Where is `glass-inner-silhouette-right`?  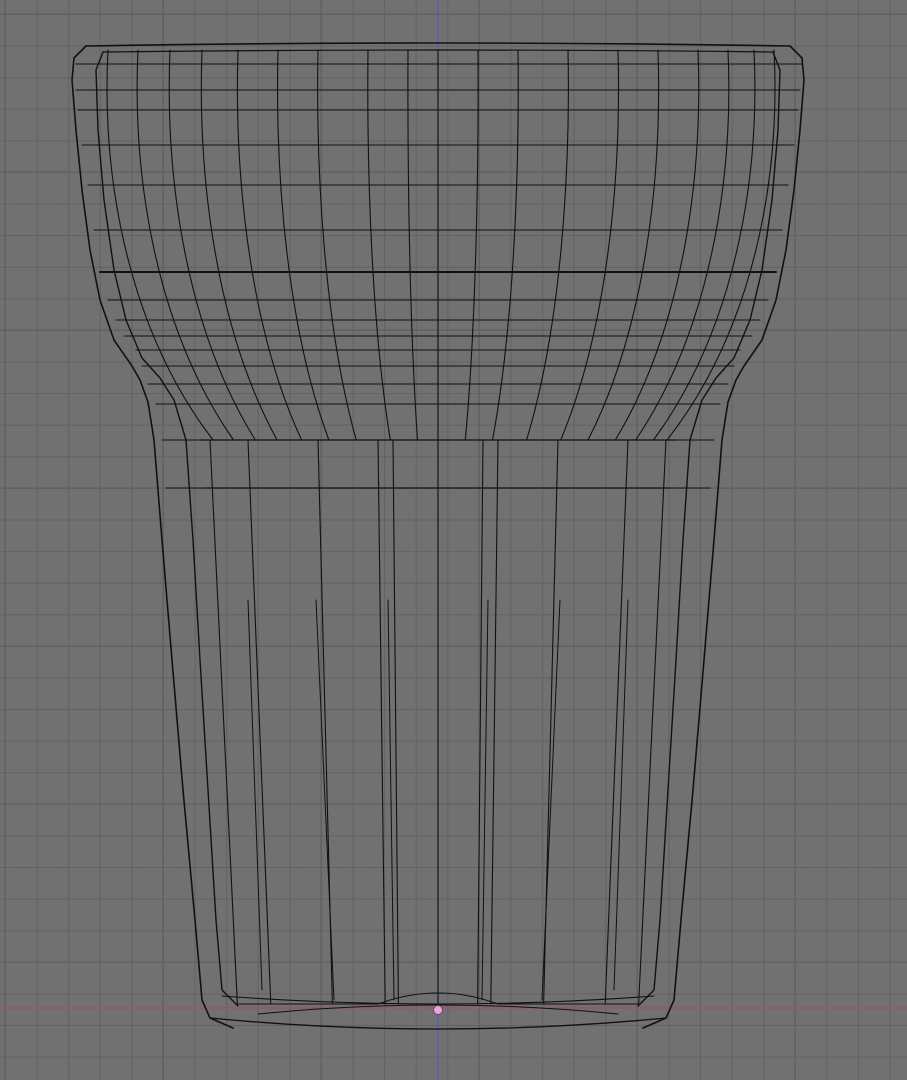 glass-inner-silhouette-right is located at coordinates (709, 529).